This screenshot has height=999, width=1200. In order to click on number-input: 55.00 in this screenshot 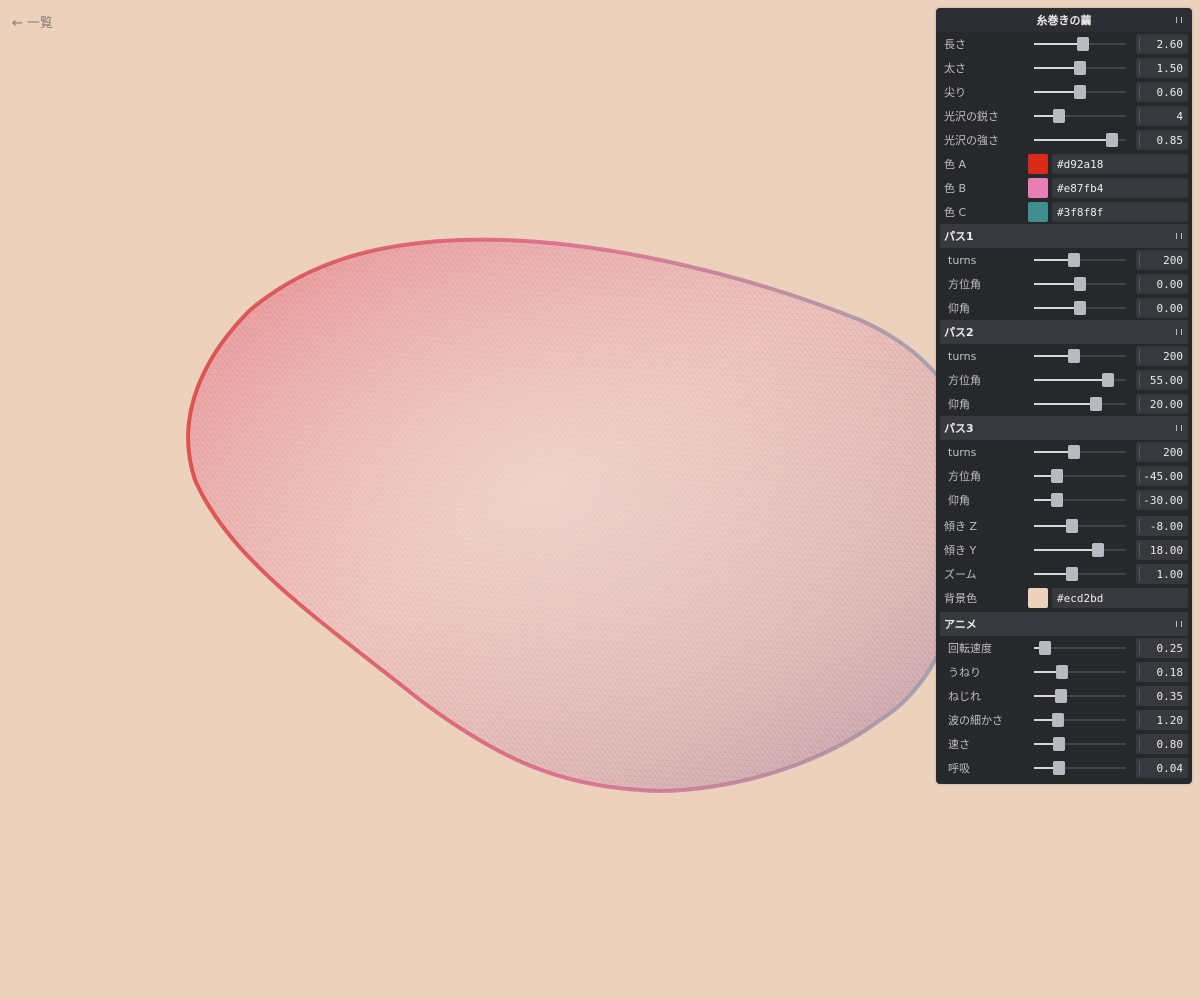, I will do `click(1162, 380)`.